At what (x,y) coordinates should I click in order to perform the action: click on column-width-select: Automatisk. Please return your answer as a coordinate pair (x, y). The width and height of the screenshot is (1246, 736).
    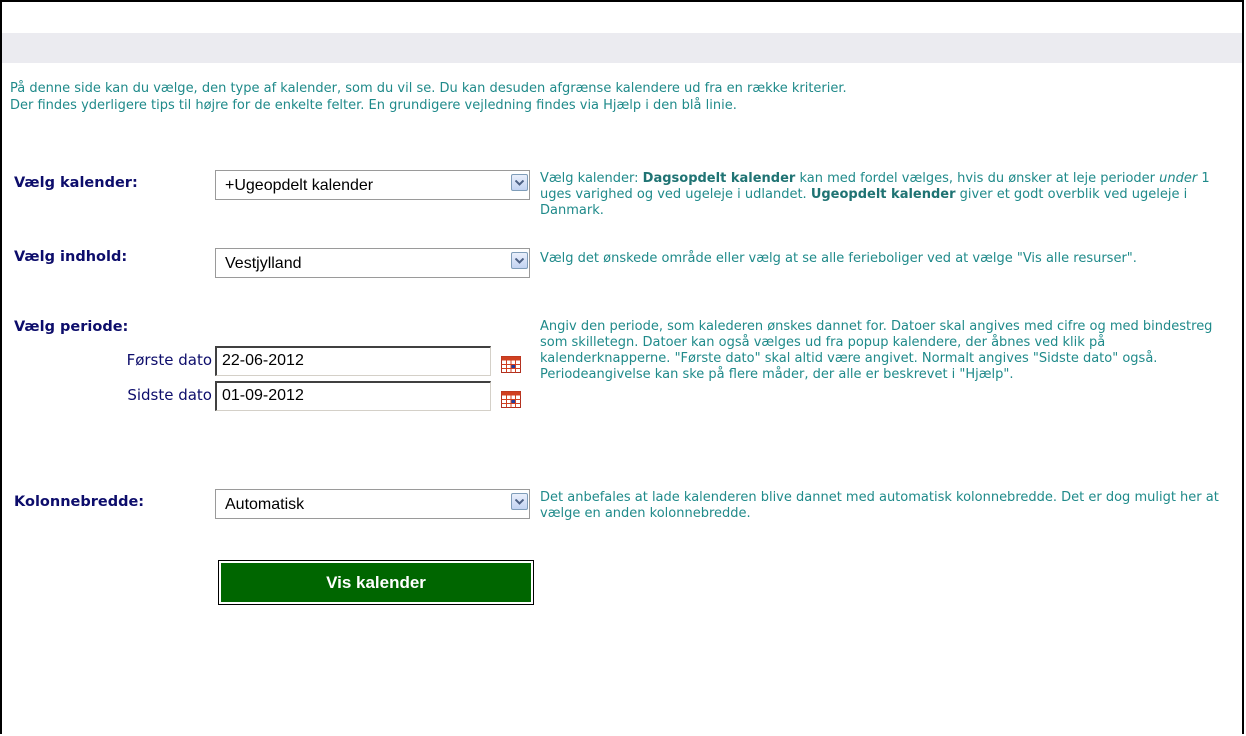
    Looking at the image, I should click on (372, 504).